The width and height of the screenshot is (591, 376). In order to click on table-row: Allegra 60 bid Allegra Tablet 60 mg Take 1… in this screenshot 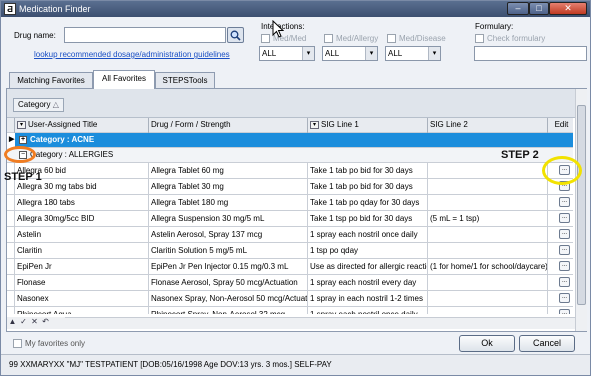, I will do `click(290, 171)`.